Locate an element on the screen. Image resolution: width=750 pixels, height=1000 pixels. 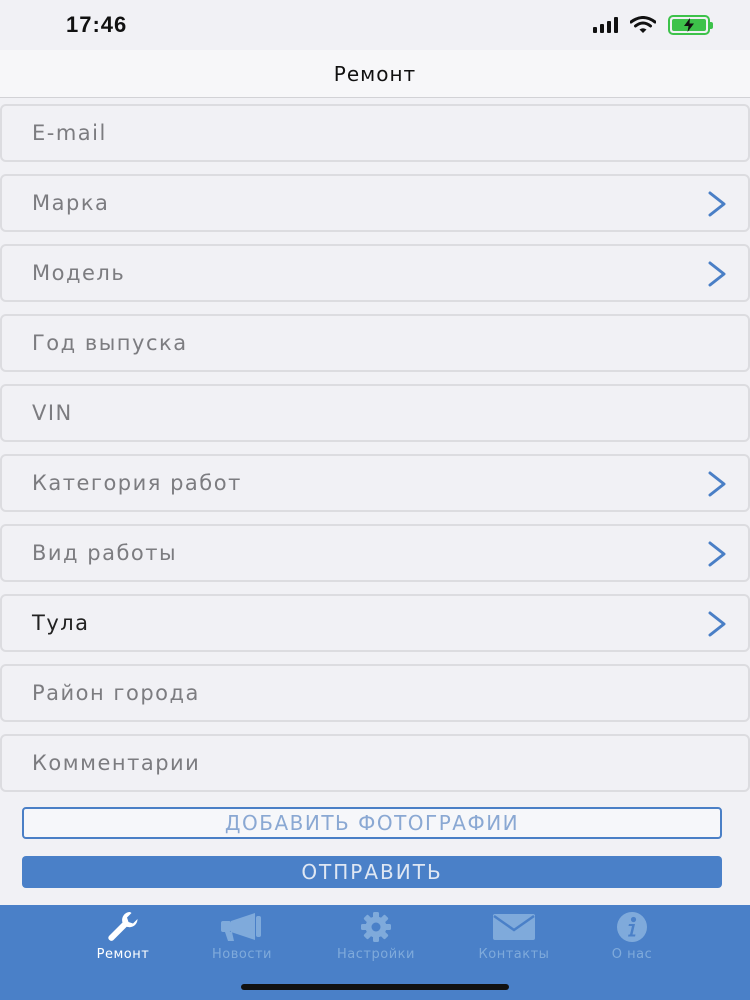
model-selector: Модель is located at coordinates (375, 273).